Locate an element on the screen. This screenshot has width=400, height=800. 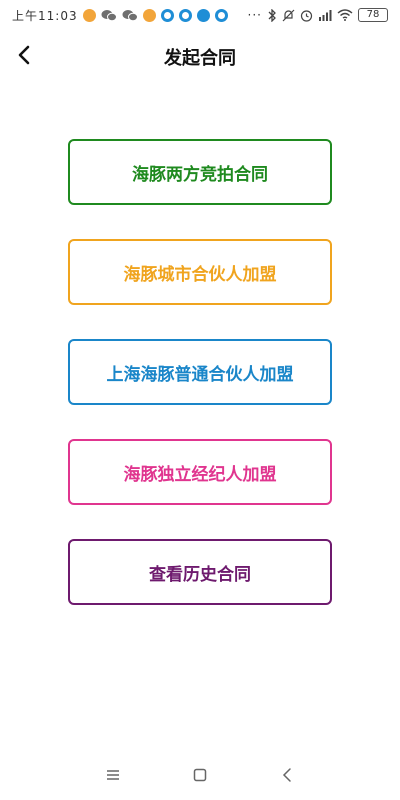
menu-button is located at coordinates (113, 775).